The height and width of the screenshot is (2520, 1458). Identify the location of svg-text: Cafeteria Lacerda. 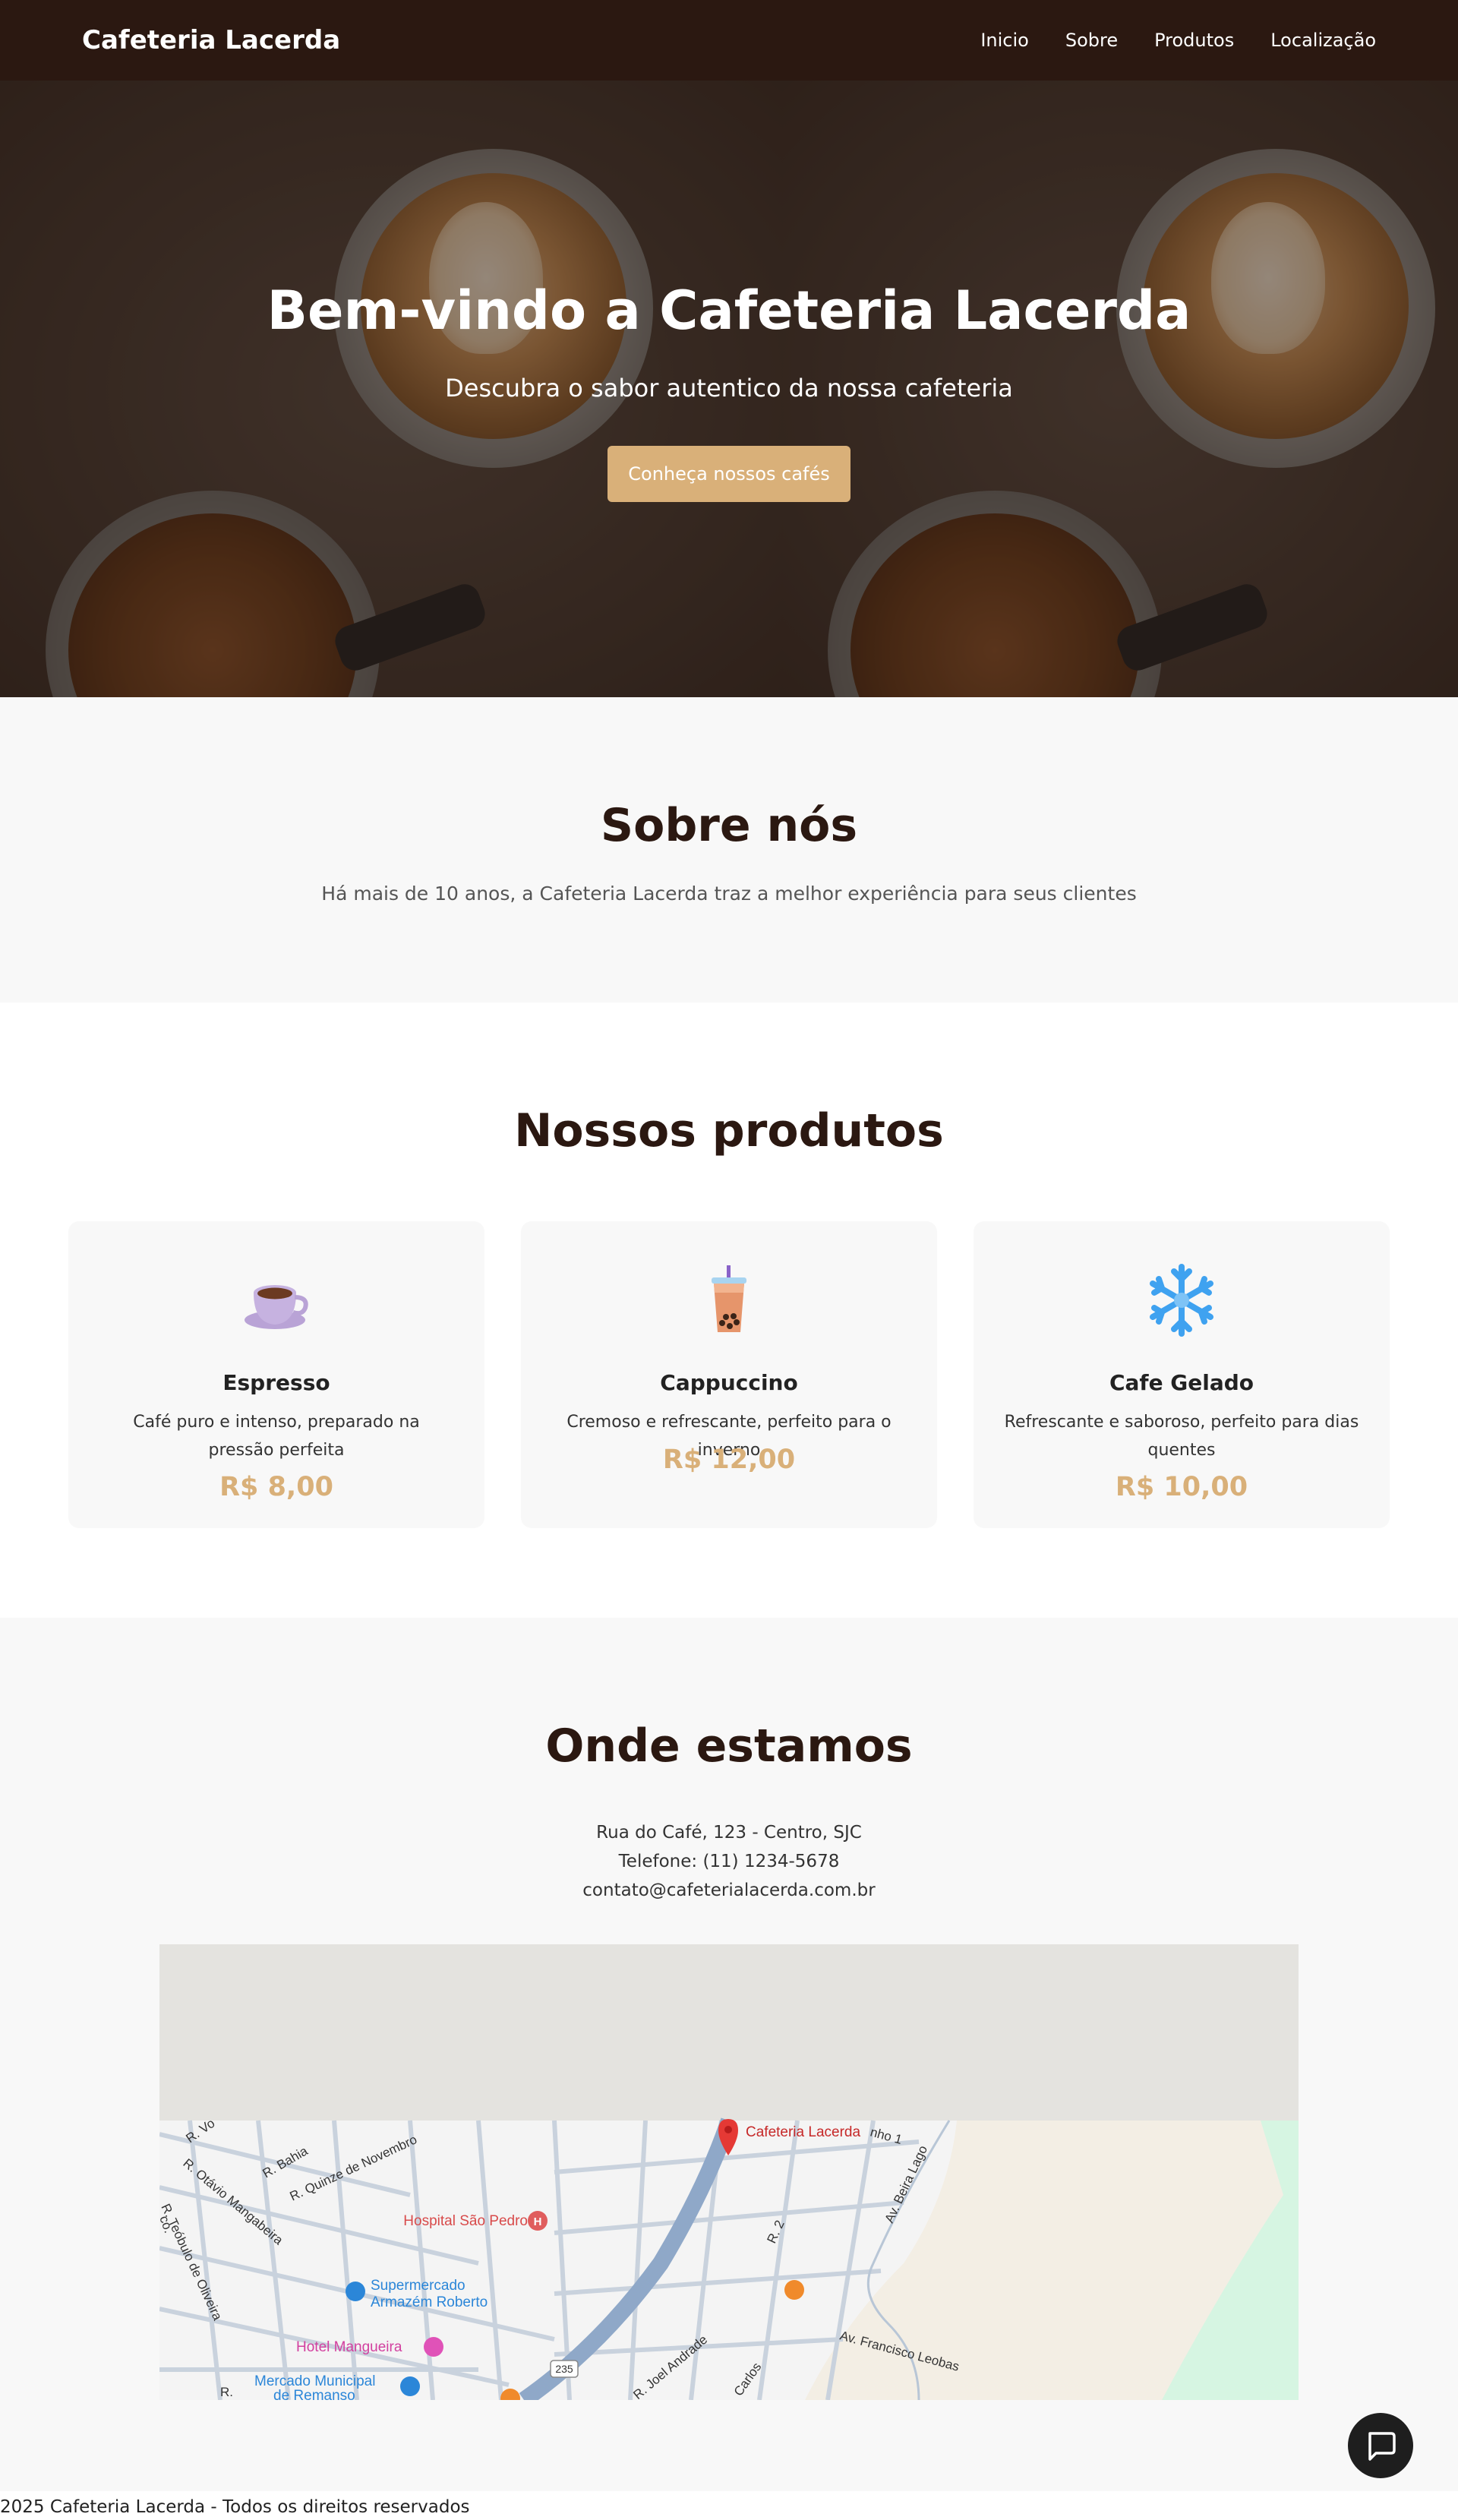
(803, 2132).